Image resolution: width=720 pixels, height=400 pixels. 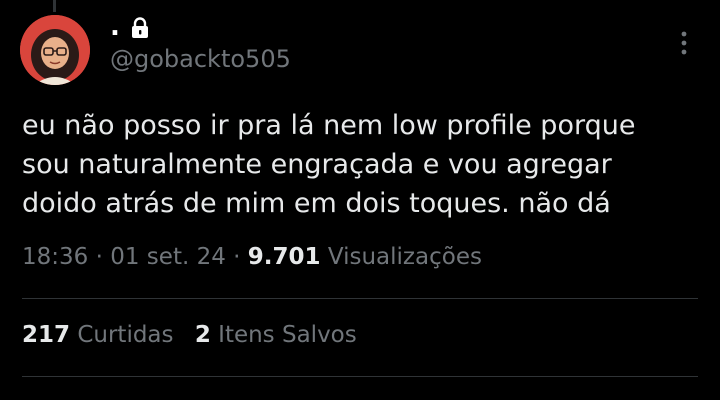 I want to click on likes-stat: 217 Curtidas, so click(x=101, y=335).